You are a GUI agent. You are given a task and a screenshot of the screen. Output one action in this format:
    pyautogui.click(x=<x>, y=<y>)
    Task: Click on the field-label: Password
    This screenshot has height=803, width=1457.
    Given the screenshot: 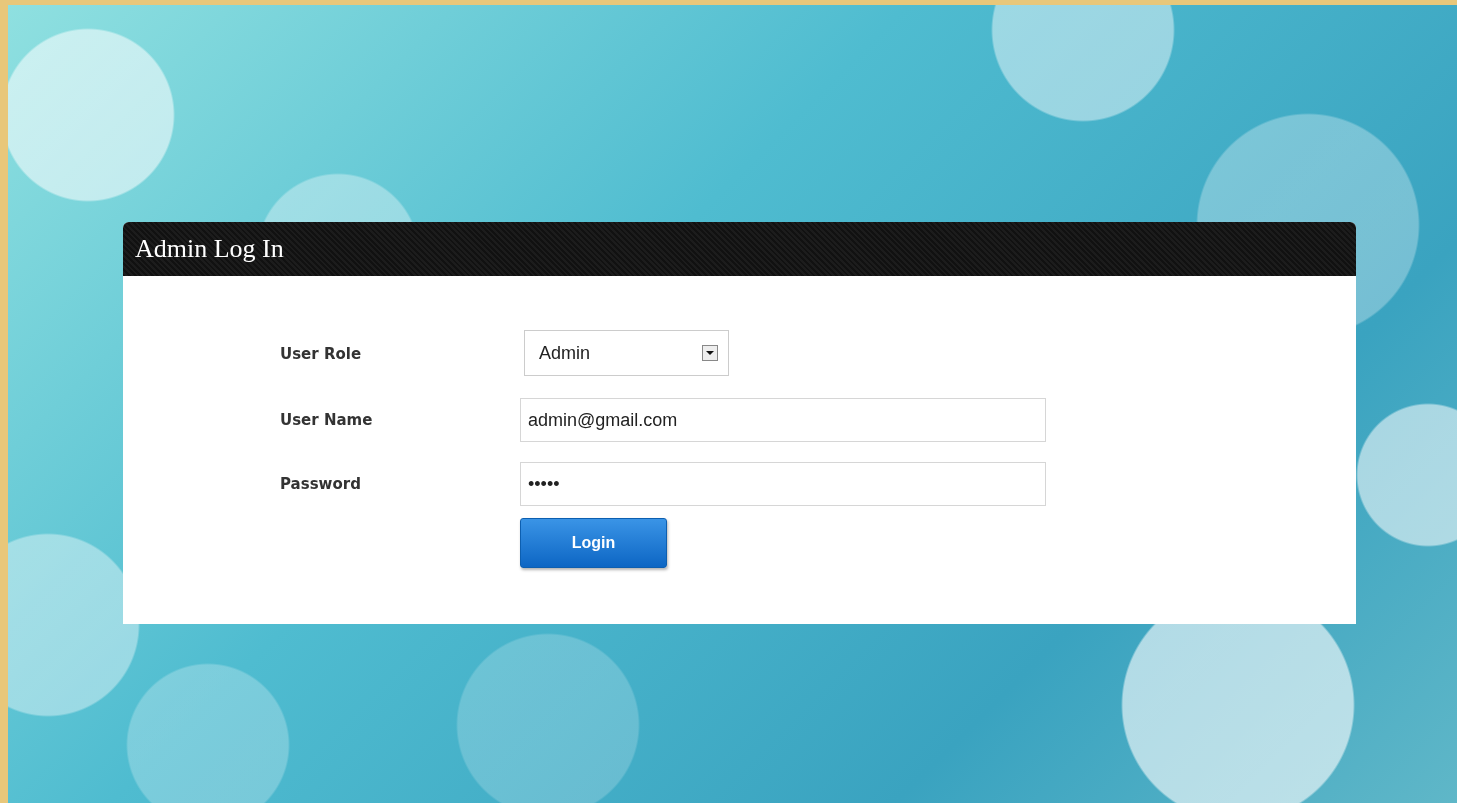 What is the action you would take?
    pyautogui.click(x=321, y=484)
    